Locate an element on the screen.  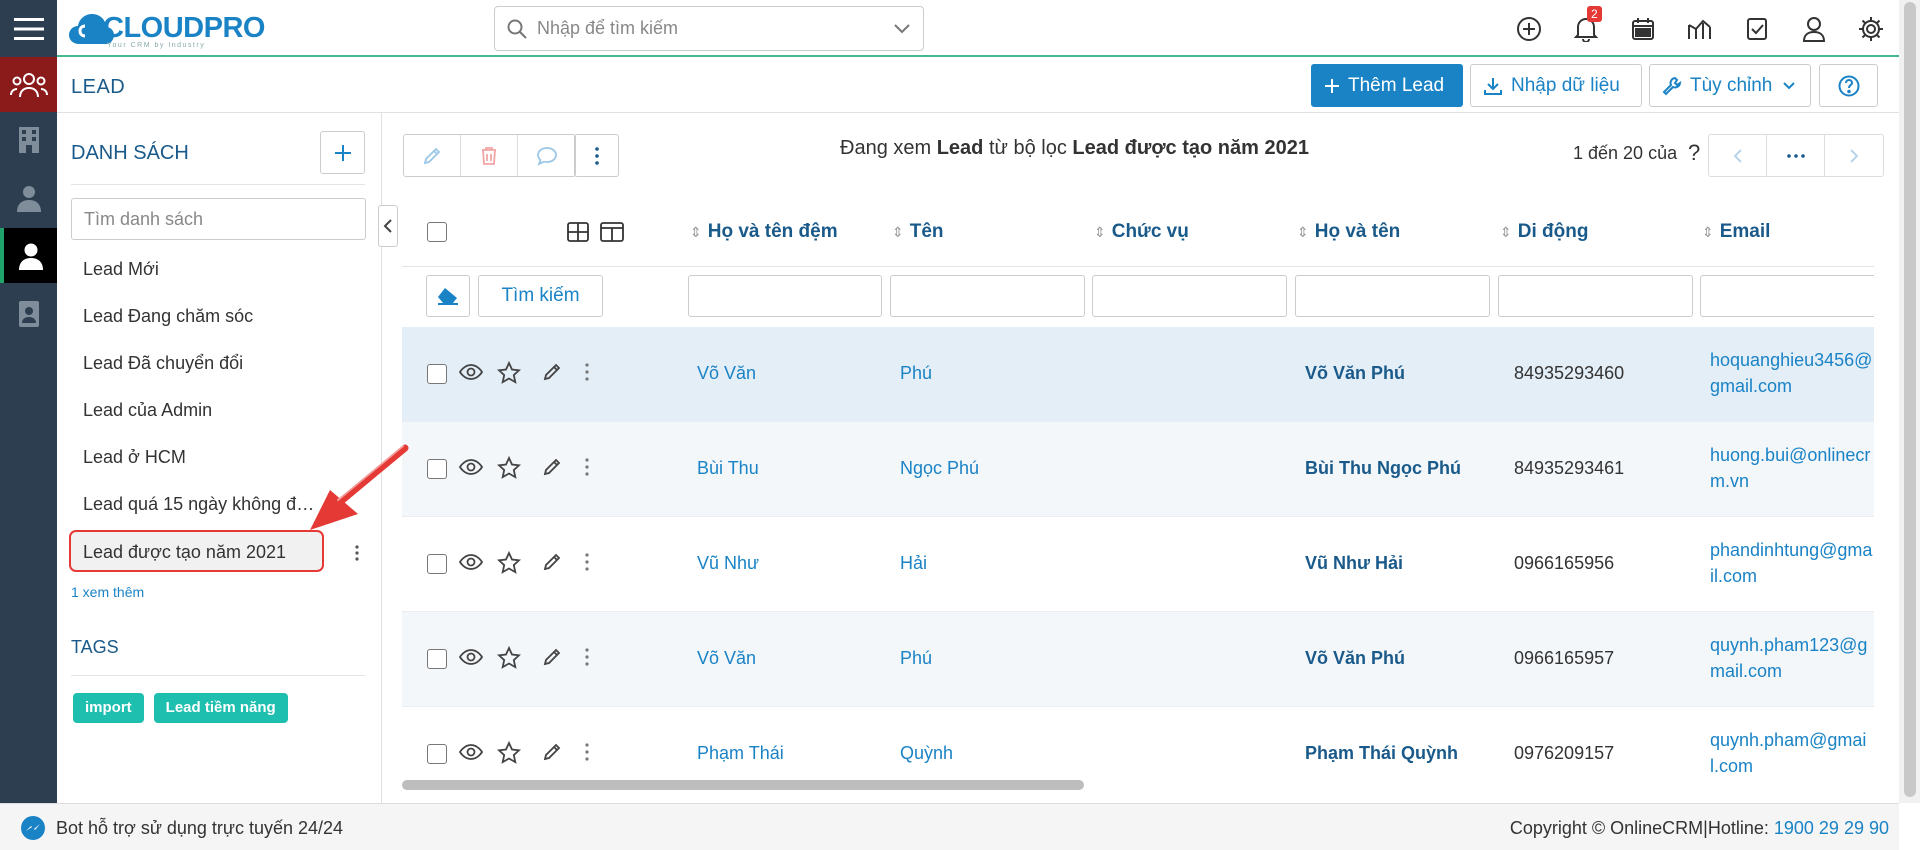
rail-item-contacts is located at coordinates (28, 197).